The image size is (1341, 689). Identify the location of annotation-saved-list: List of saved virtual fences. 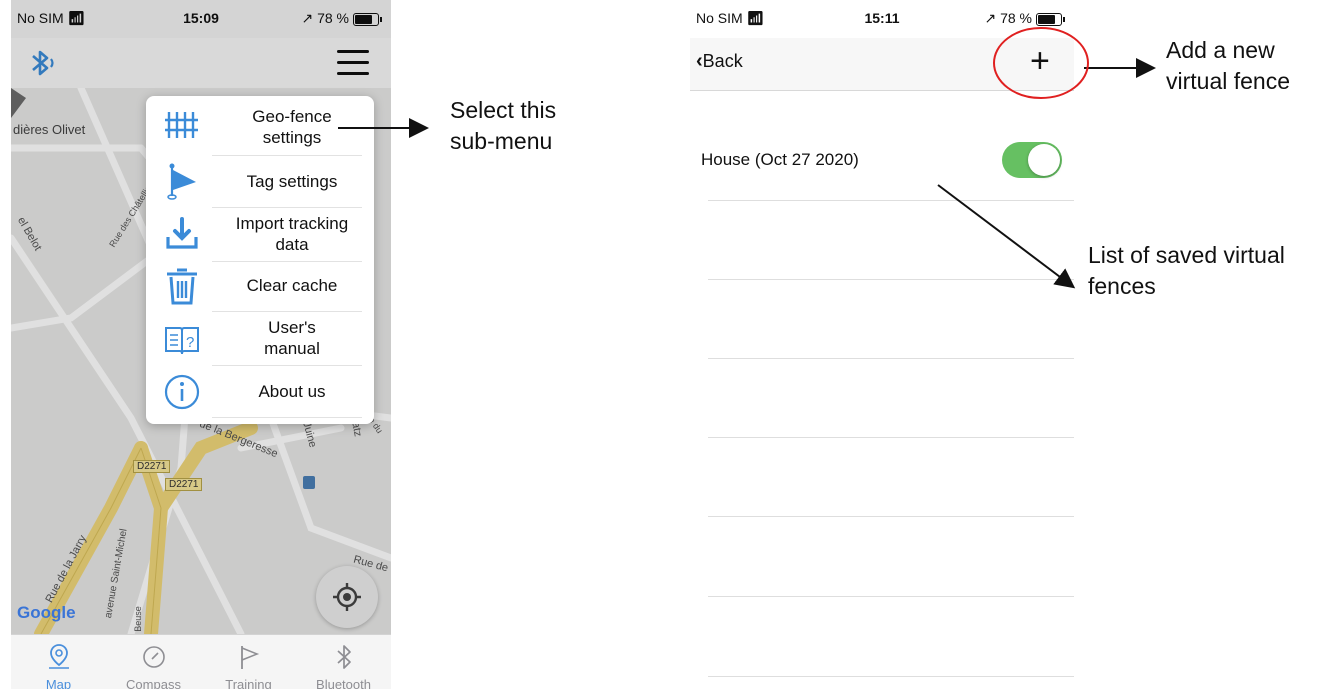
(1186, 270).